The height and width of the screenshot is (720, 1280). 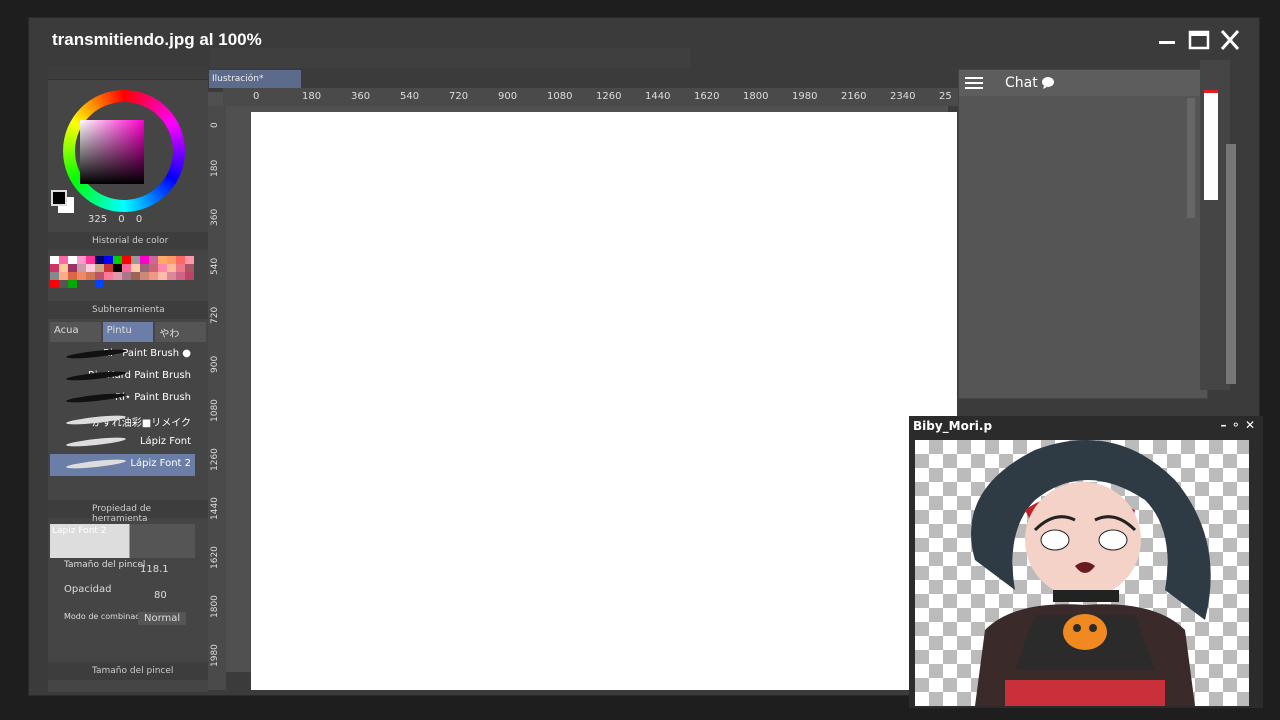 What do you see at coordinates (1048, 83) in the screenshot?
I see `speech-bubble-icon` at bounding box center [1048, 83].